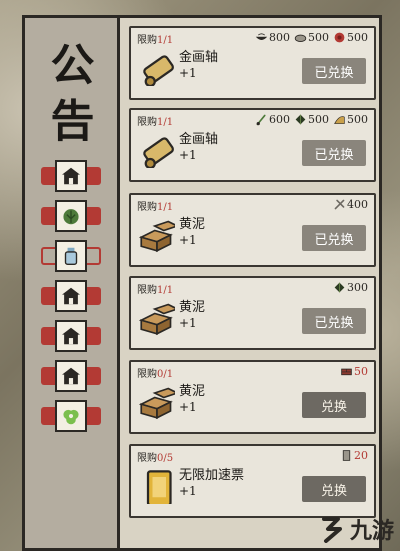  I want to click on exchange-item-card: 限购1/1 600 500 500 金画轴 +1 已兑换, so click(252, 145).